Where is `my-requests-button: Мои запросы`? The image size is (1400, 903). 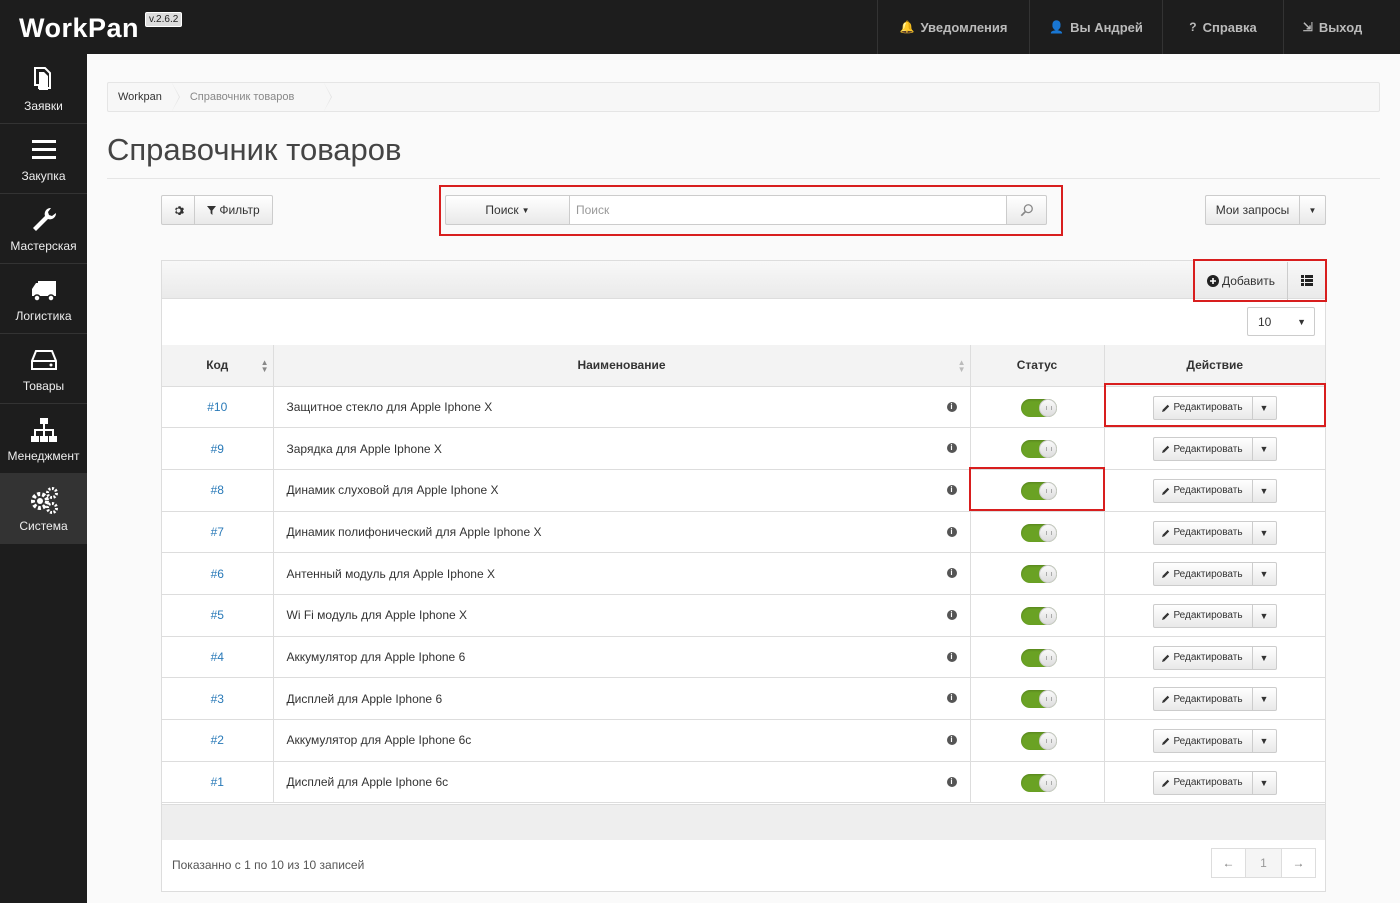 my-requests-button: Мои запросы is located at coordinates (1252, 210).